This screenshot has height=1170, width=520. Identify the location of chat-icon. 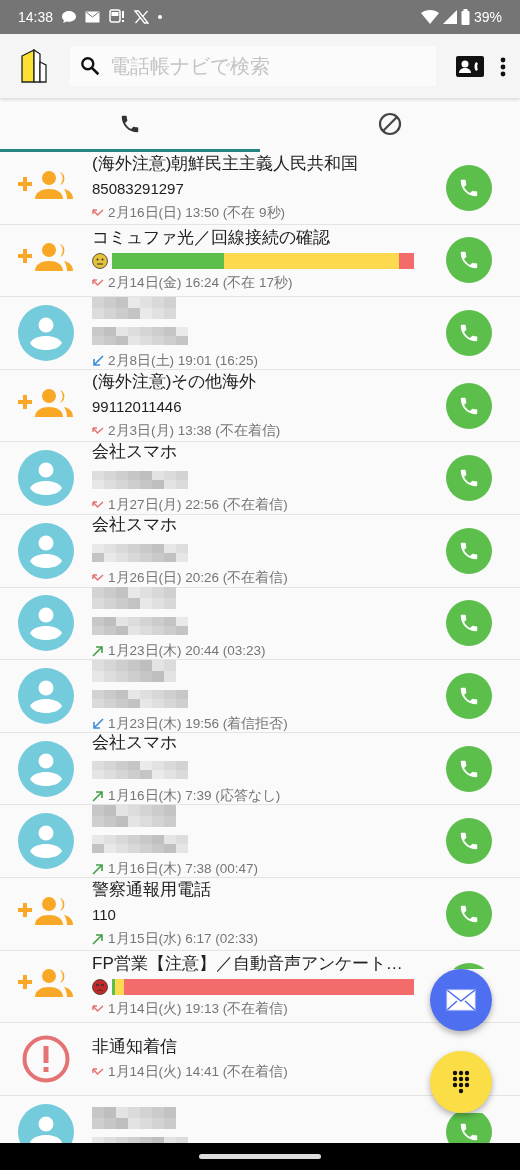
(69, 17).